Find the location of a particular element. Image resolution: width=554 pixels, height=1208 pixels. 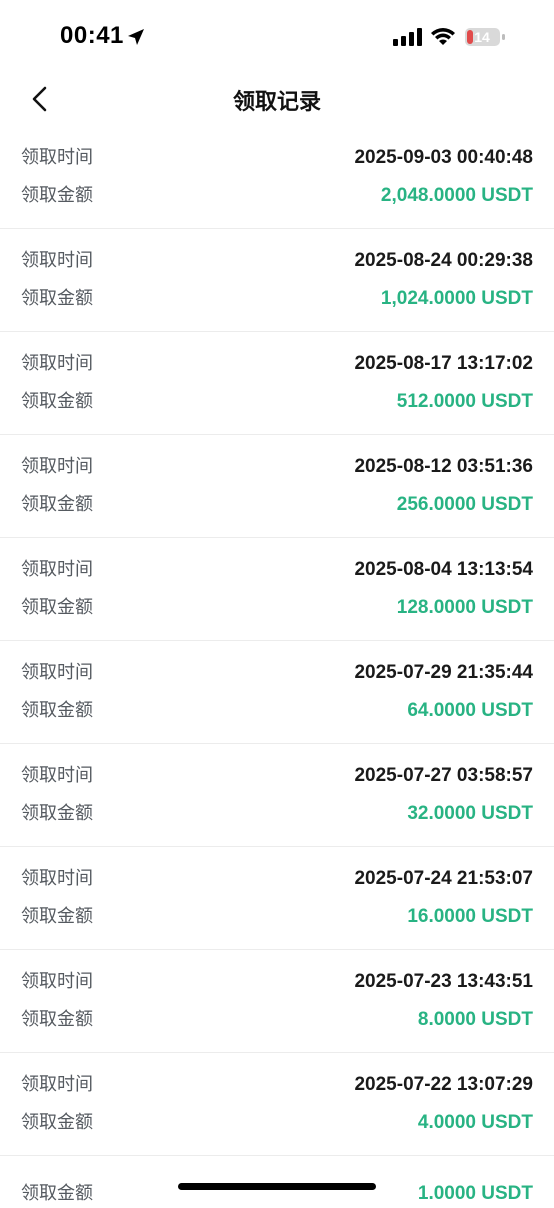

nav-bar: 领取记录 is located at coordinates (277, 99).